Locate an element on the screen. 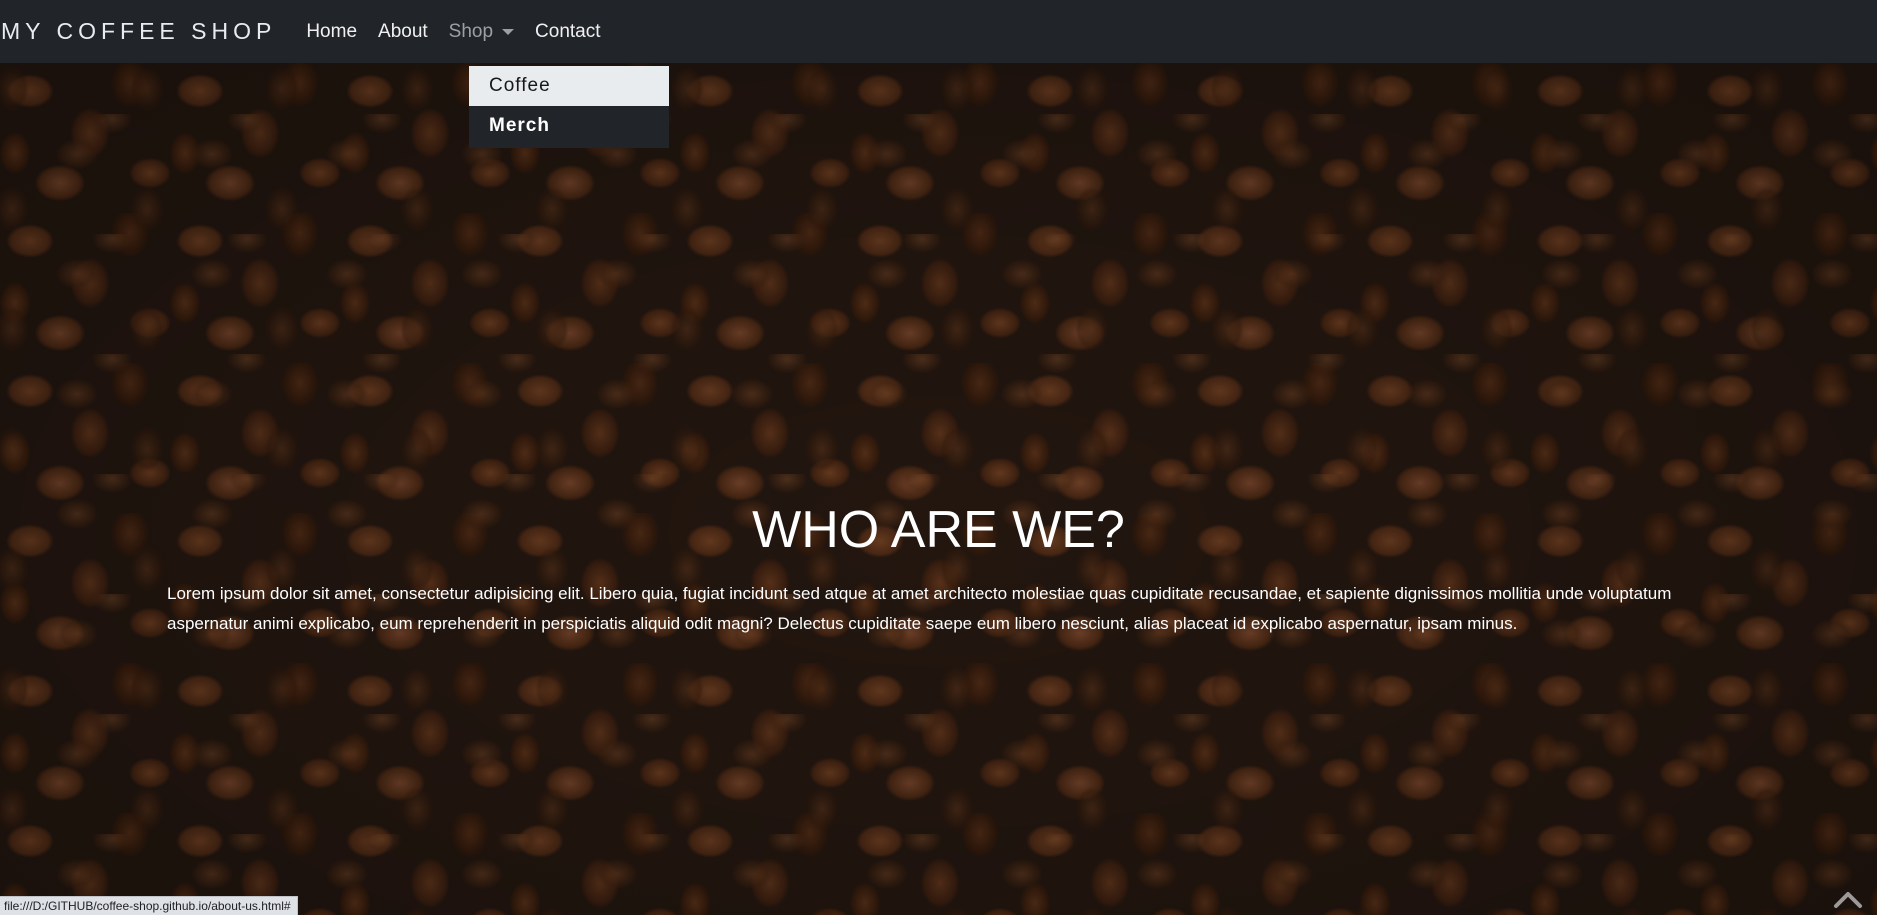 The width and height of the screenshot is (1877, 915). dropdown-item-merch: Merch is located at coordinates (569, 126).